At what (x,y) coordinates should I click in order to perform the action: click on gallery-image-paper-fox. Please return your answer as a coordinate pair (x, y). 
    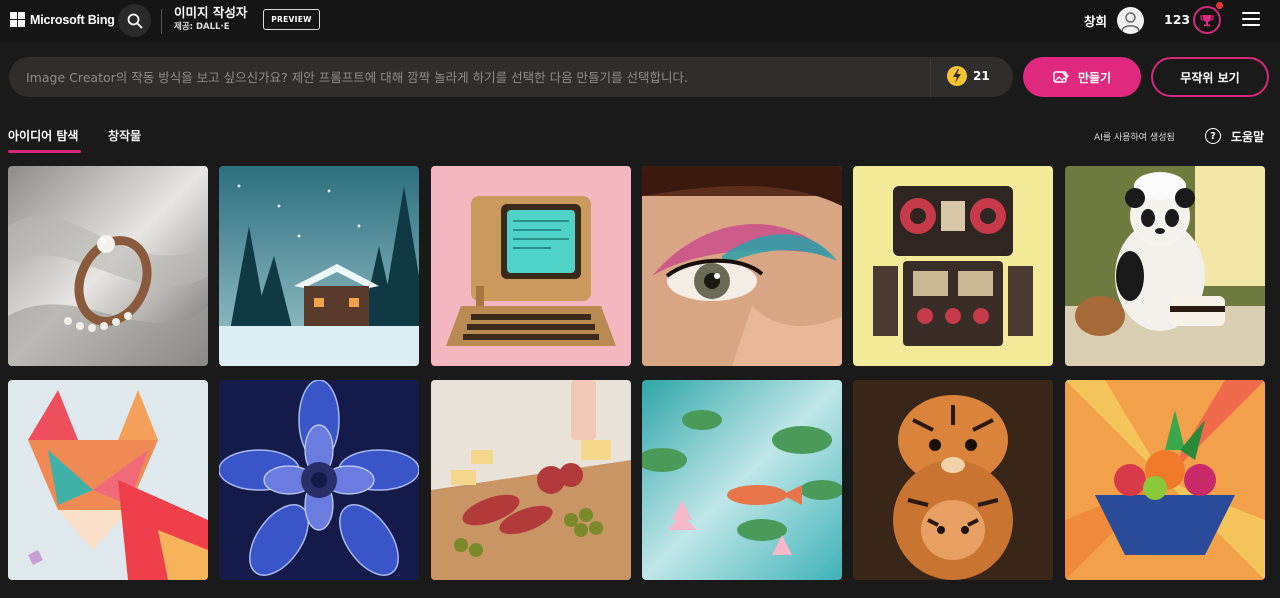
    Looking at the image, I should click on (108, 480).